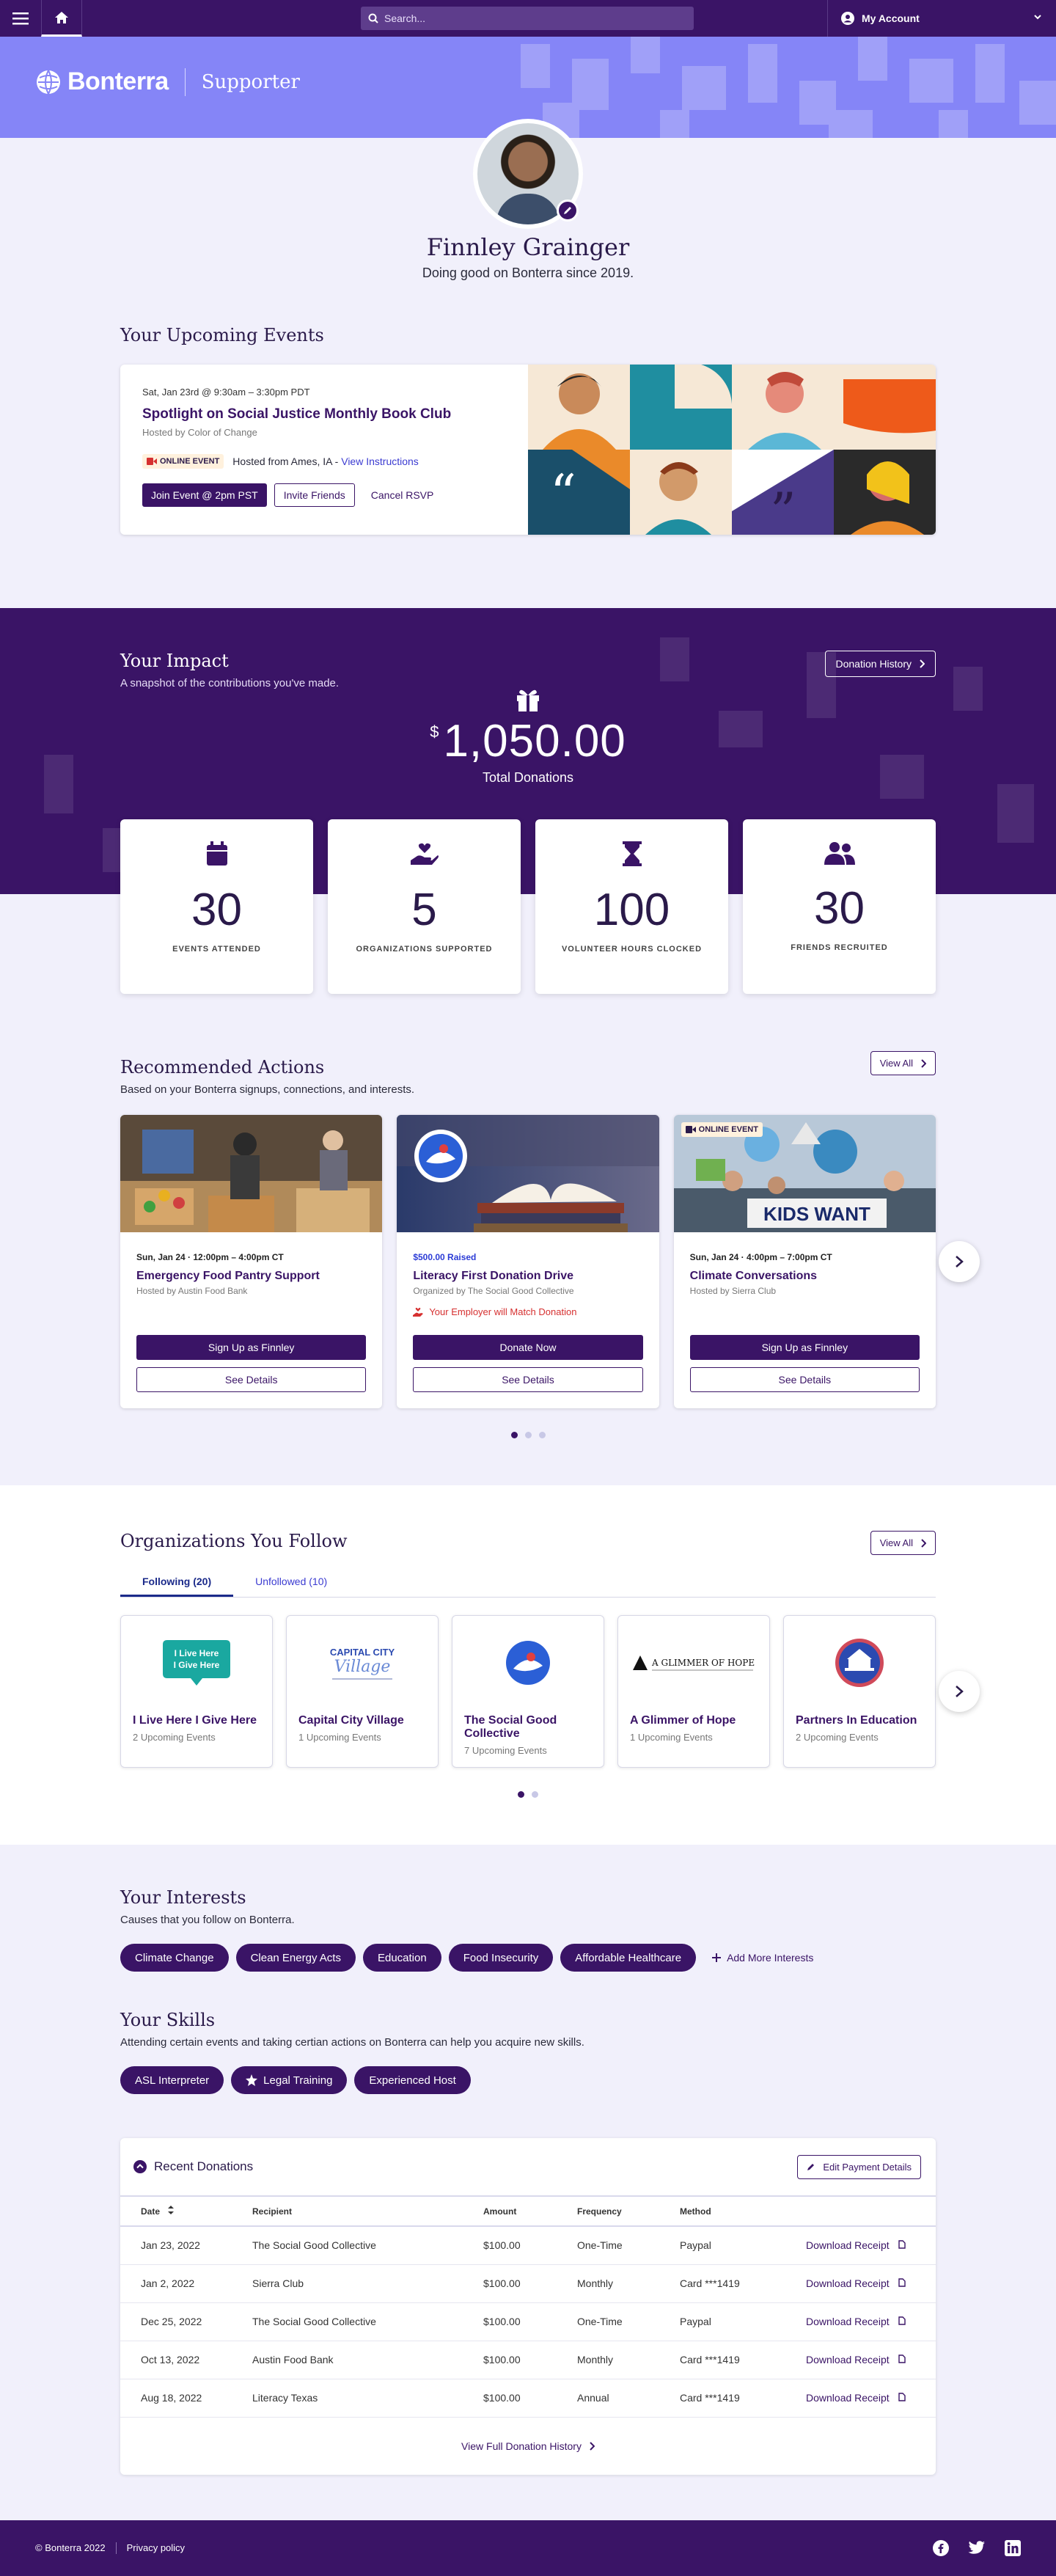 Image resolution: width=1056 pixels, height=2576 pixels. Describe the element at coordinates (839, 854) in the screenshot. I see `users-icon` at that location.